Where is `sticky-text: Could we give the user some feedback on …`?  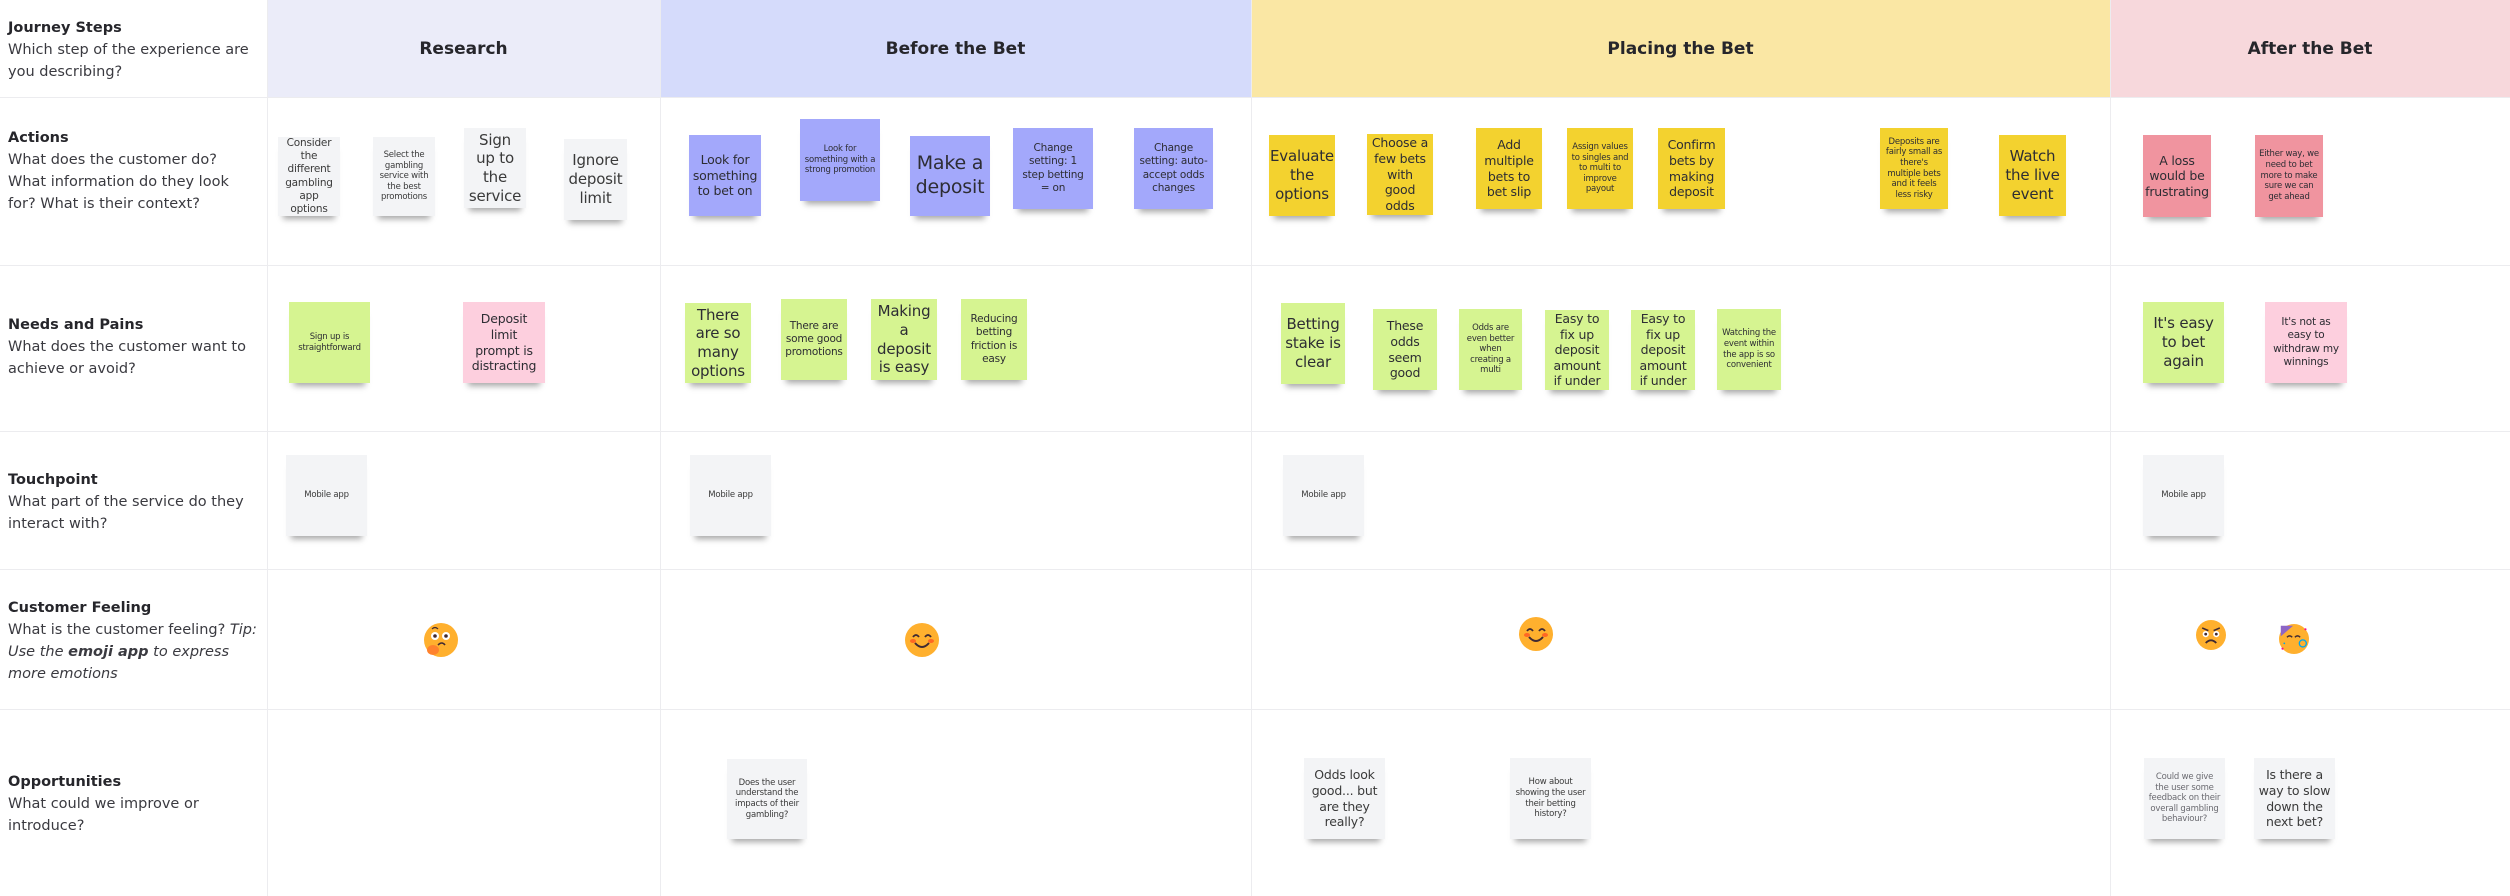
sticky-text: Could we give the user some feedback on … is located at coordinates (2184, 798).